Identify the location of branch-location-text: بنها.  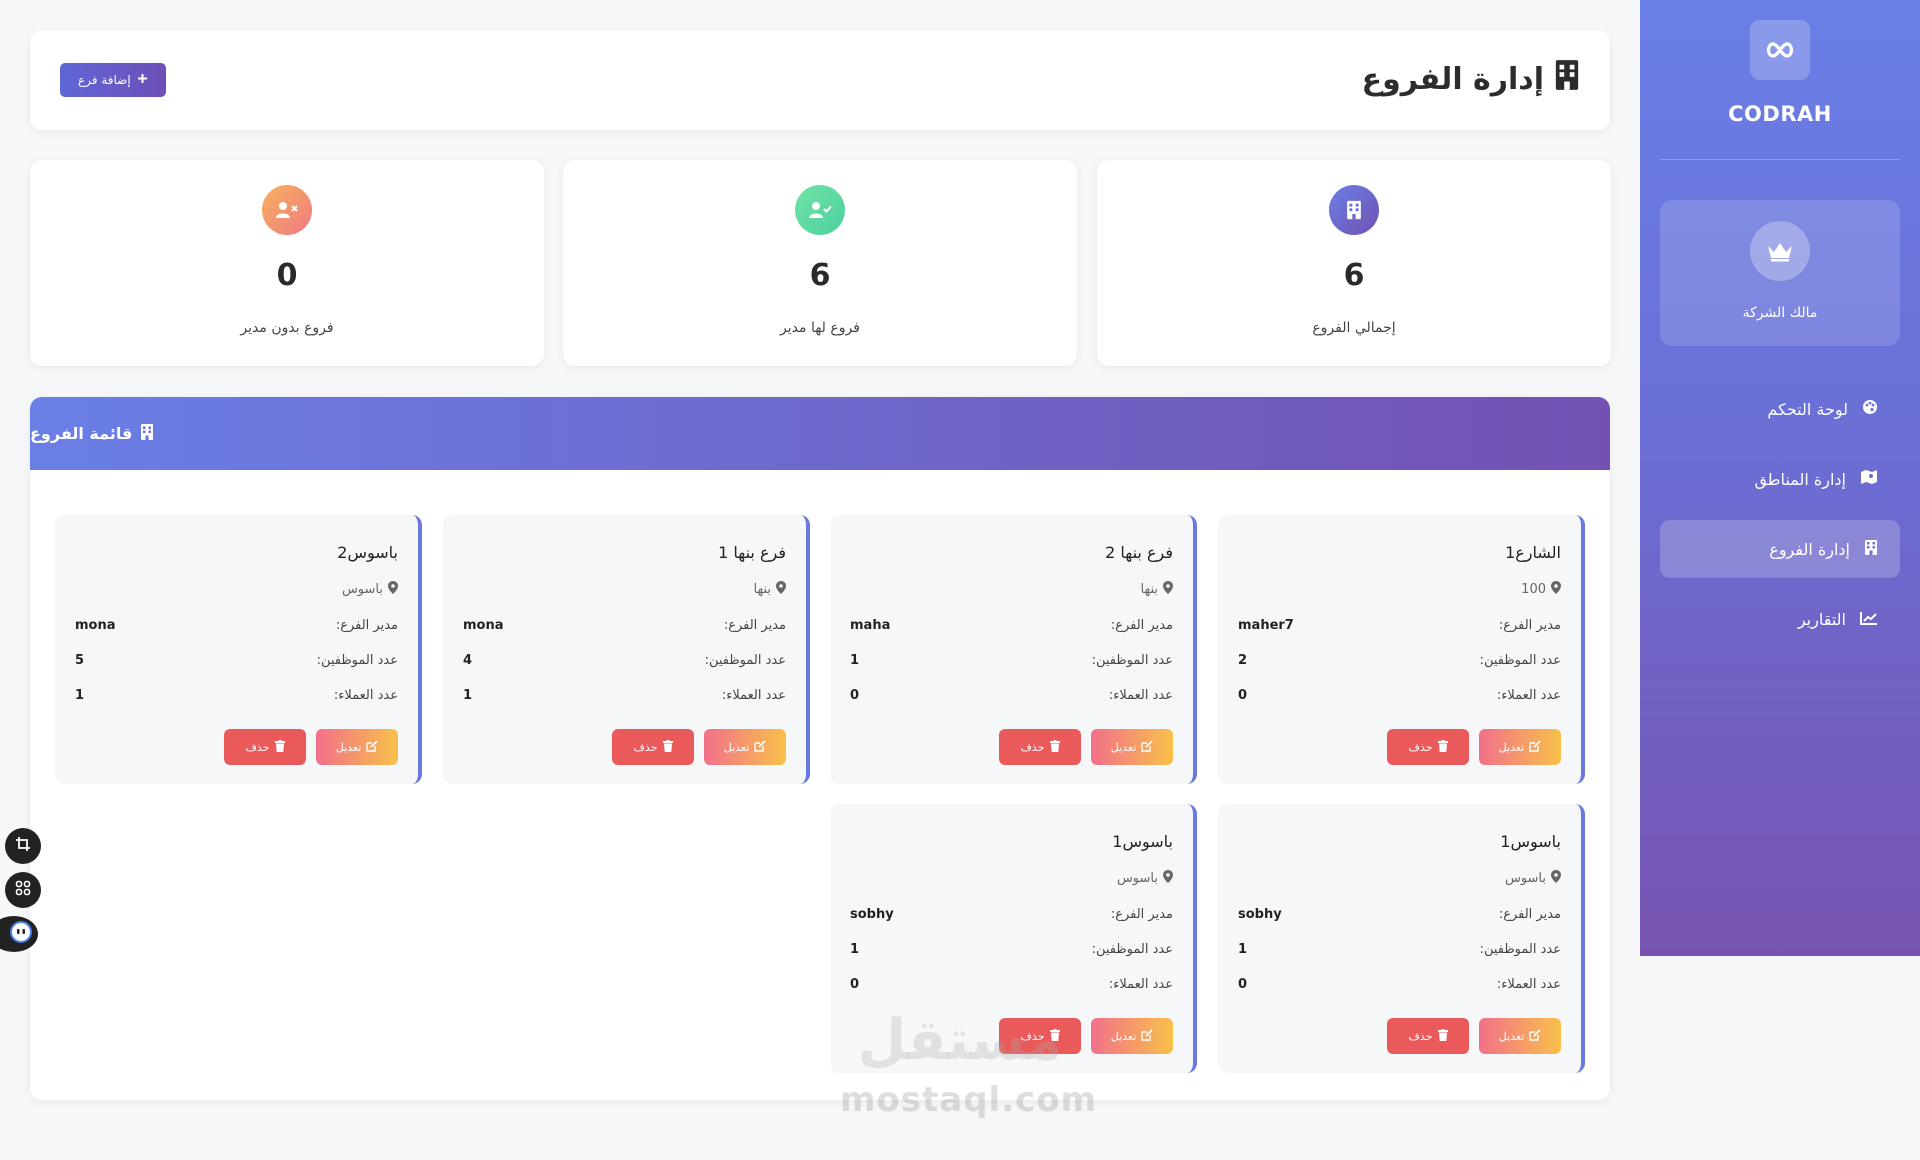
(762, 589).